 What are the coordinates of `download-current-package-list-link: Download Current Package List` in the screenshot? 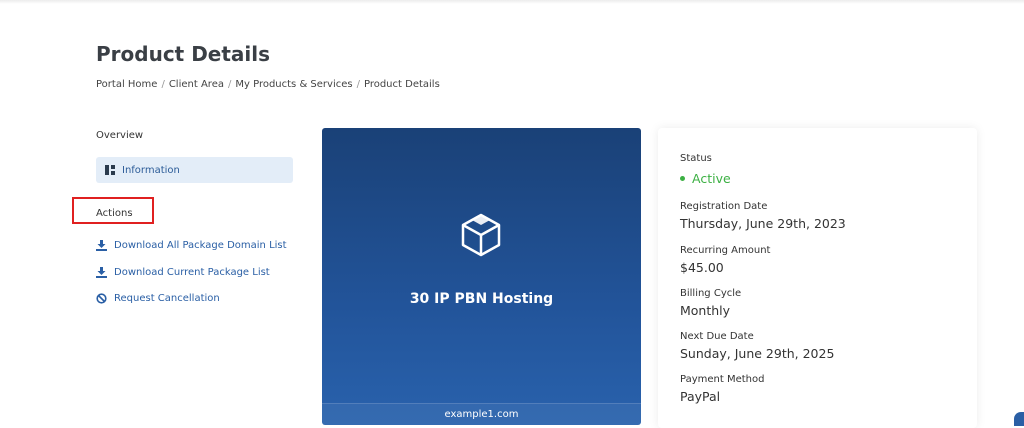 It's located at (183, 272).